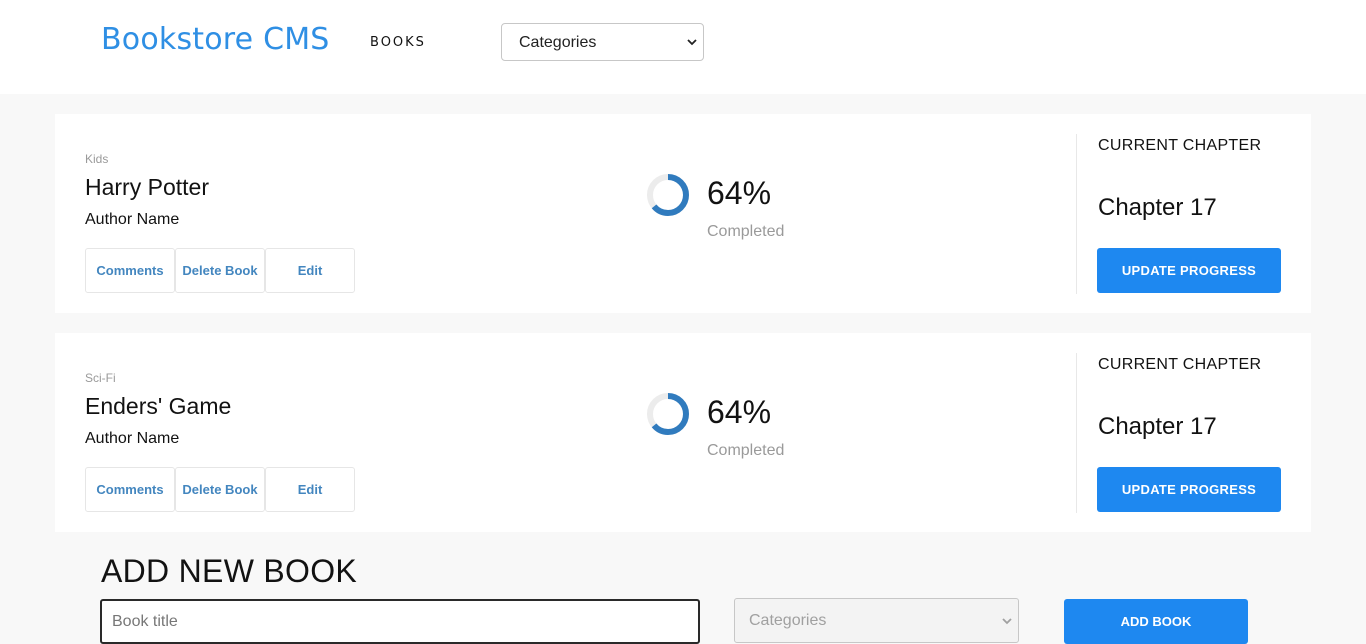  What do you see at coordinates (158, 406) in the screenshot?
I see `book-title: Enders' Game` at bounding box center [158, 406].